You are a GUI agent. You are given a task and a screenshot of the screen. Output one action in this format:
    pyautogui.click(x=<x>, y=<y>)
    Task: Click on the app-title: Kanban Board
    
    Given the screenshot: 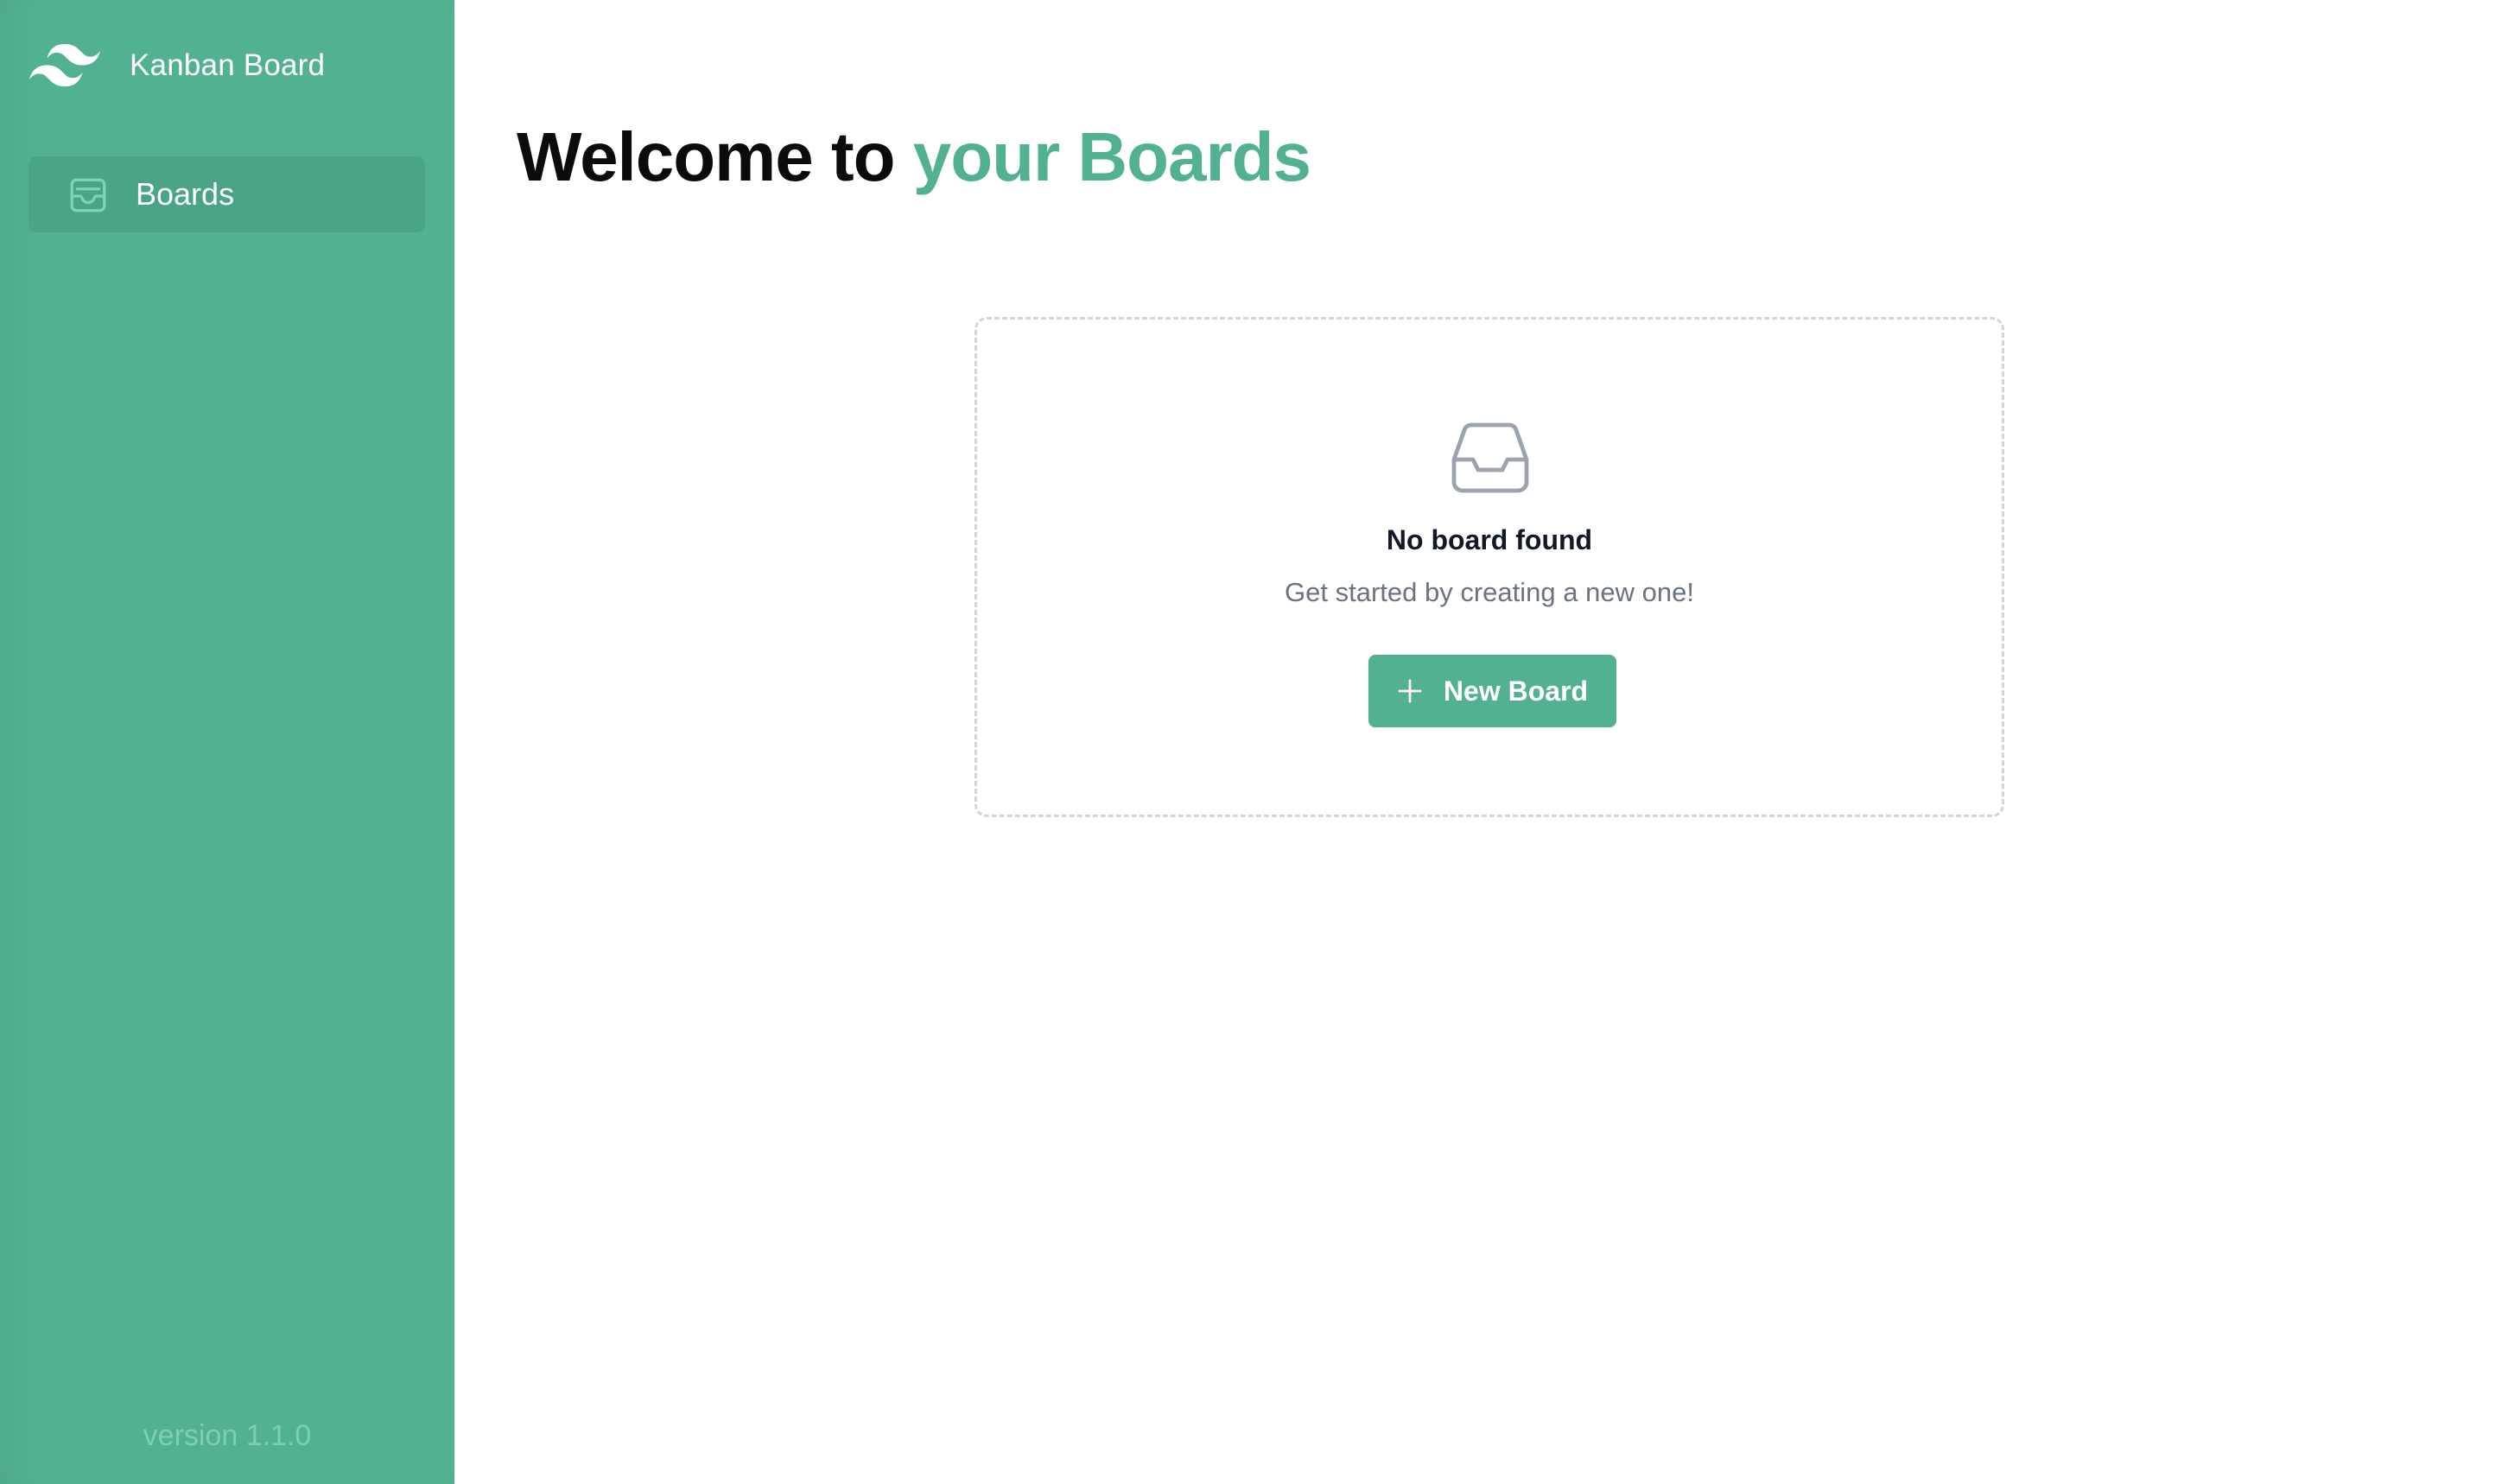 What is the action you would take?
    pyautogui.click(x=228, y=65)
    